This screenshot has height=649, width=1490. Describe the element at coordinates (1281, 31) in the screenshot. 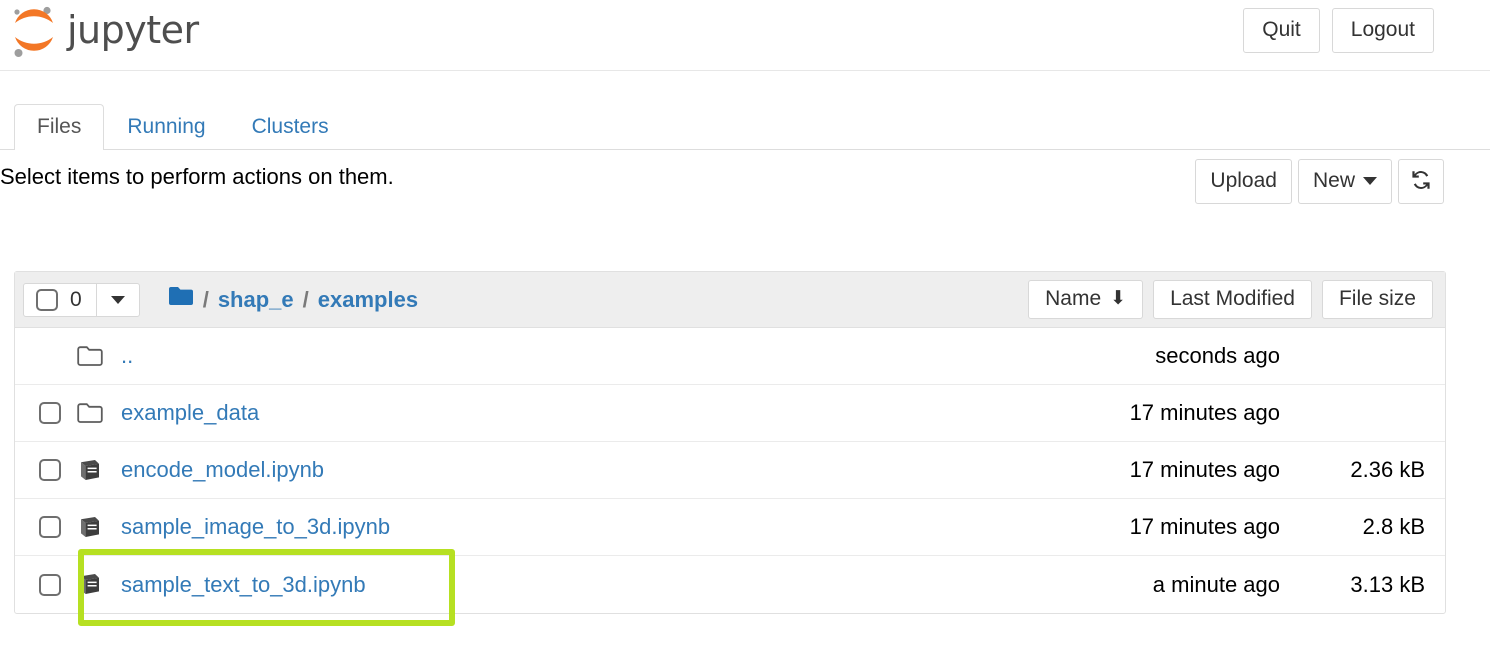

I see `quit-button: Quit` at that location.